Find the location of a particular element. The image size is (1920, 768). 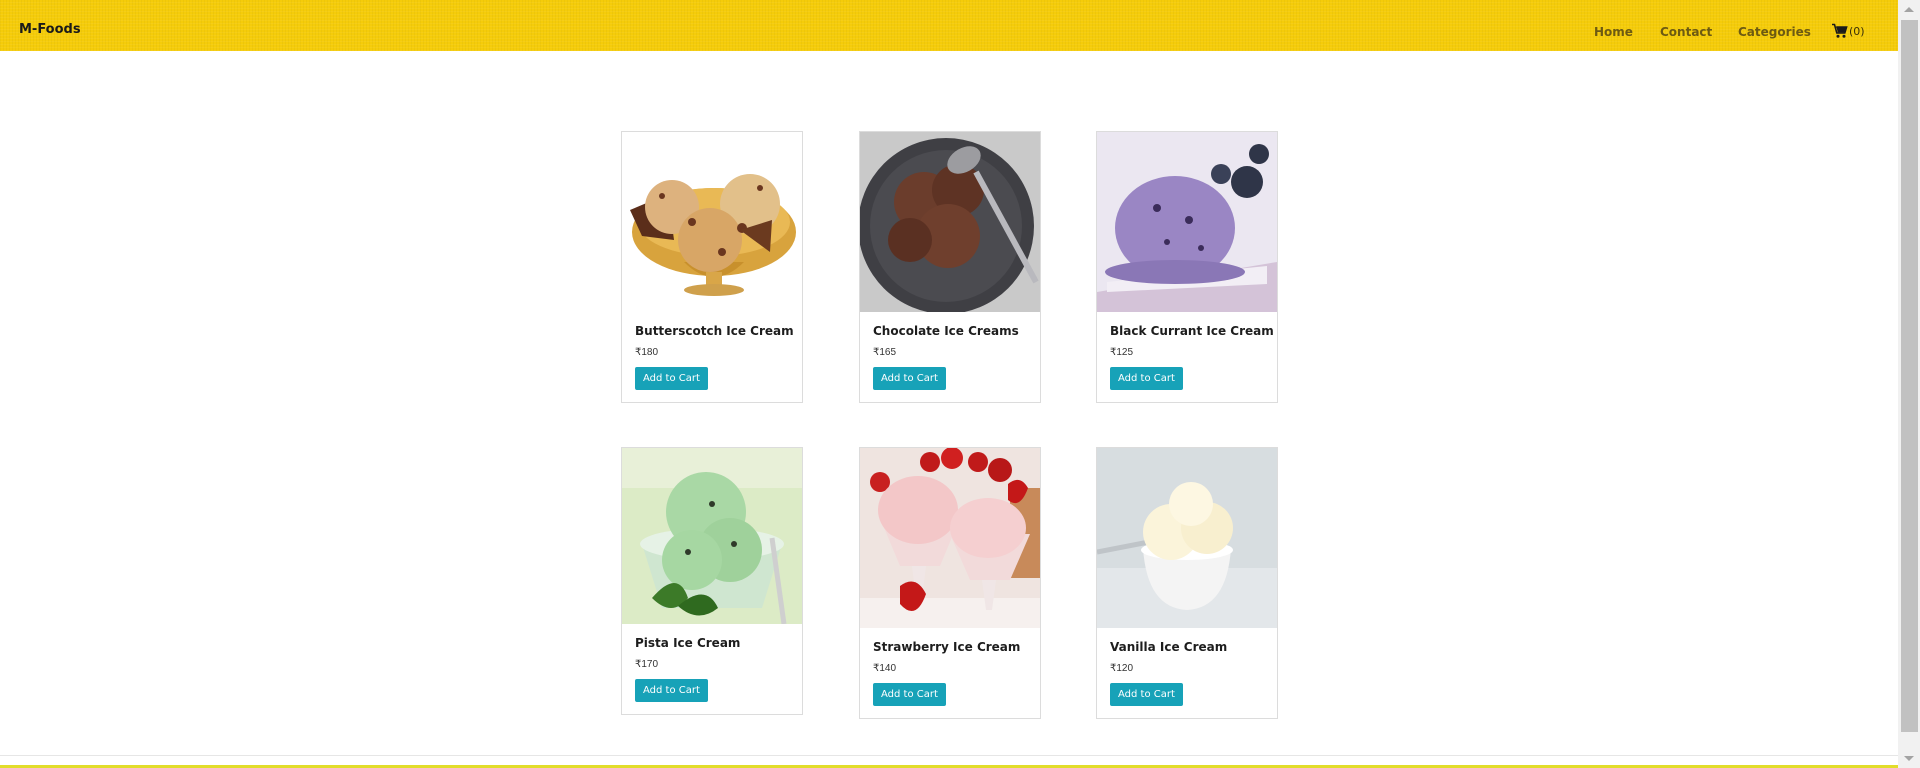

scroll-down-icon is located at coordinates (1909, 758).